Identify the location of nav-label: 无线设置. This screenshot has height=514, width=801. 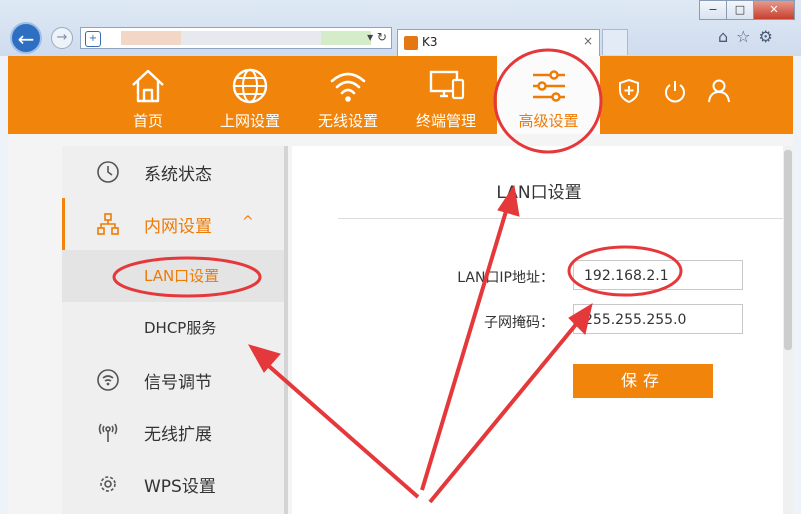
(347, 121).